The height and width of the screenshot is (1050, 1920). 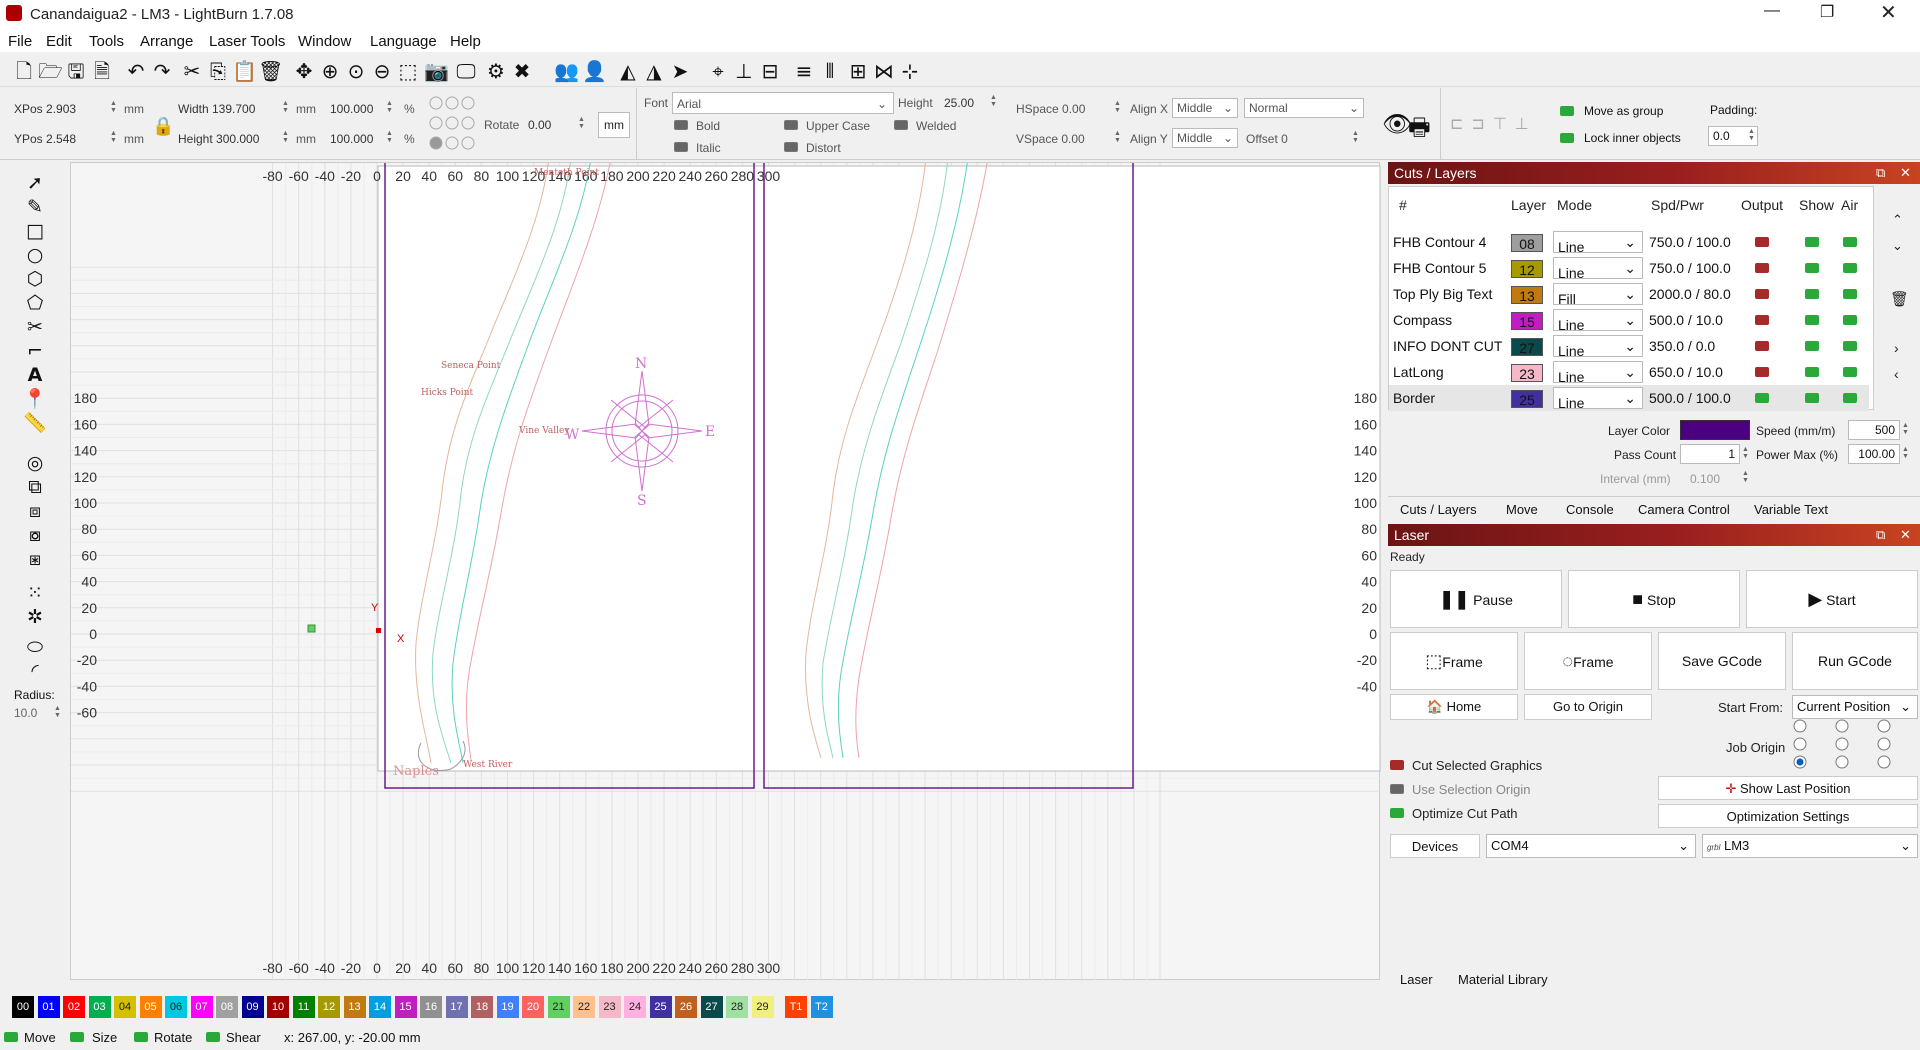 What do you see at coordinates (35, 511) in the screenshot?
I see `boolean-subtract-icon: ⧈` at bounding box center [35, 511].